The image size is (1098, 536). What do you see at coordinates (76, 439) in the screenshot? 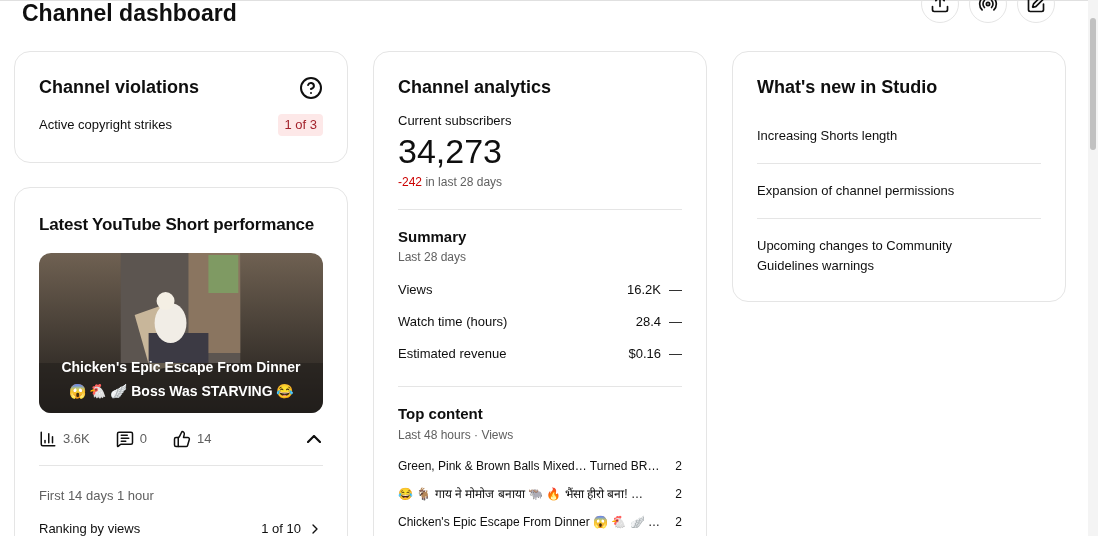
I see `stat-value: 3.6K` at bounding box center [76, 439].